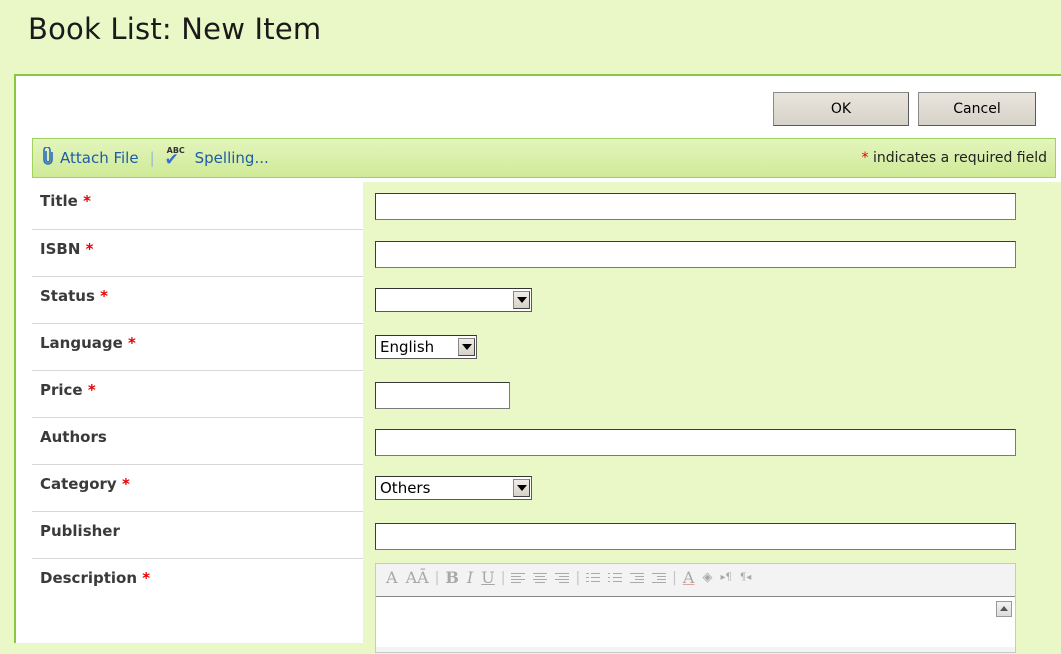 The width and height of the screenshot is (1061, 654). I want to click on form-row-authors: Authors, so click(546, 441).